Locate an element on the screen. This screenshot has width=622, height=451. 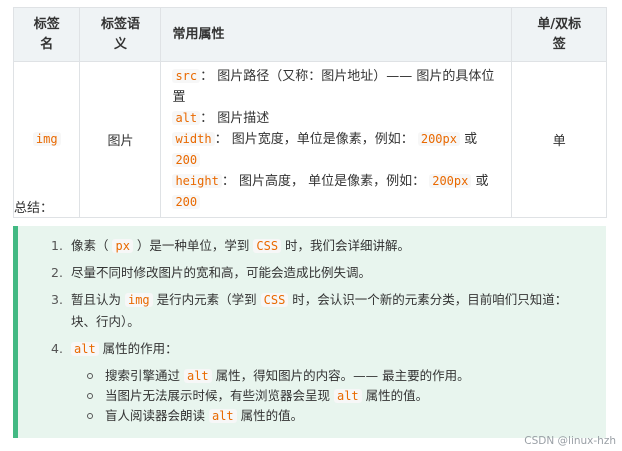
header-common-attributes: 常用属性 is located at coordinates (336, 34).